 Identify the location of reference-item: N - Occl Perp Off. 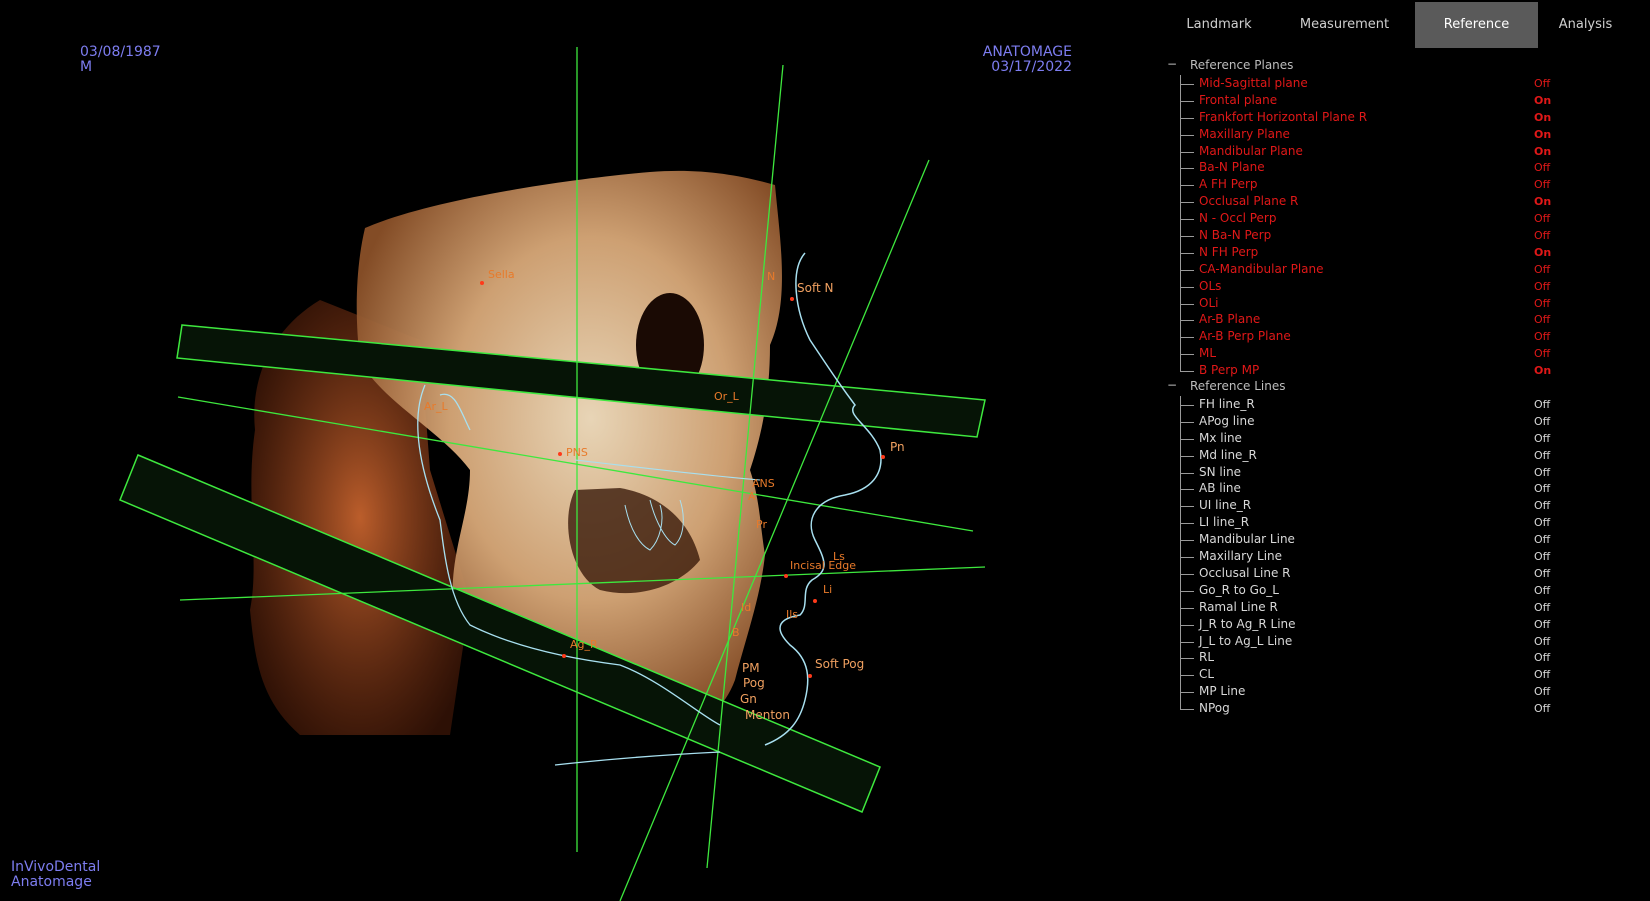
(1360, 219).